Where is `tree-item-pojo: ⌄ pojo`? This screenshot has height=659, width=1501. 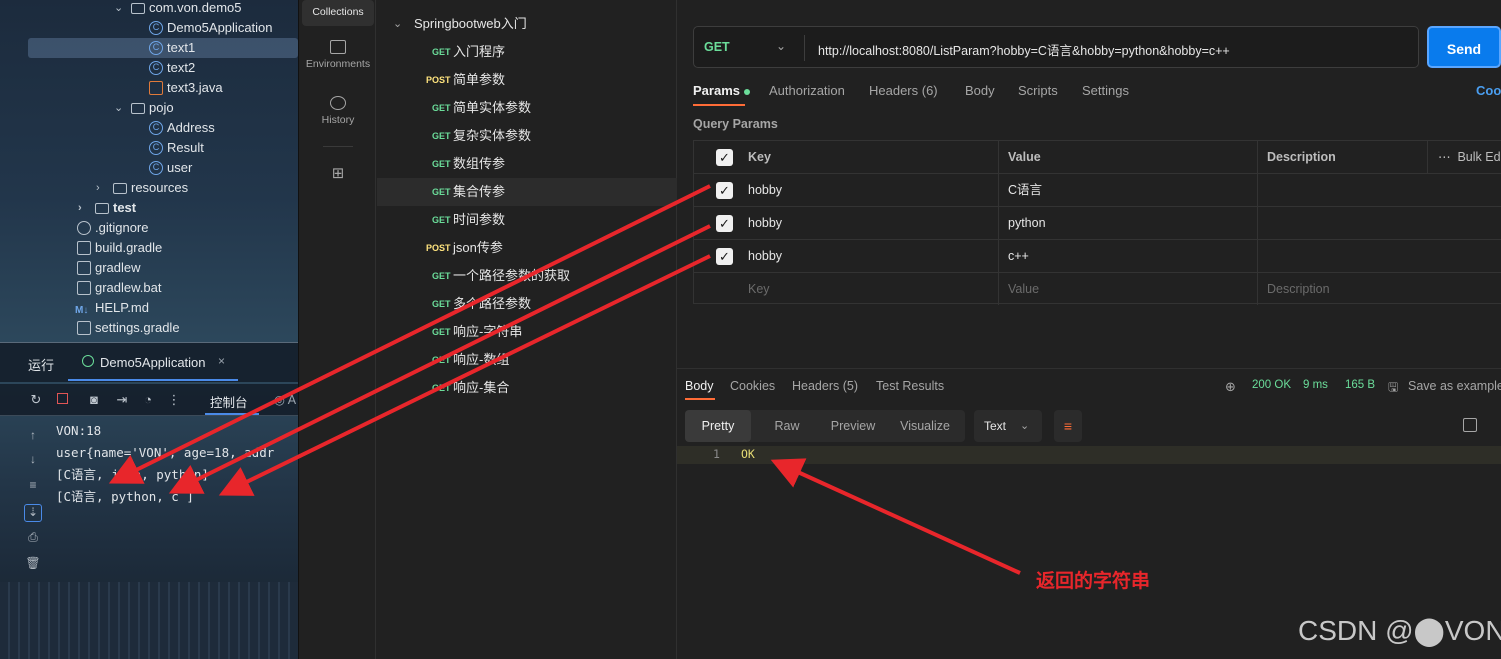 tree-item-pojo: ⌄ pojo is located at coordinates (149, 108).